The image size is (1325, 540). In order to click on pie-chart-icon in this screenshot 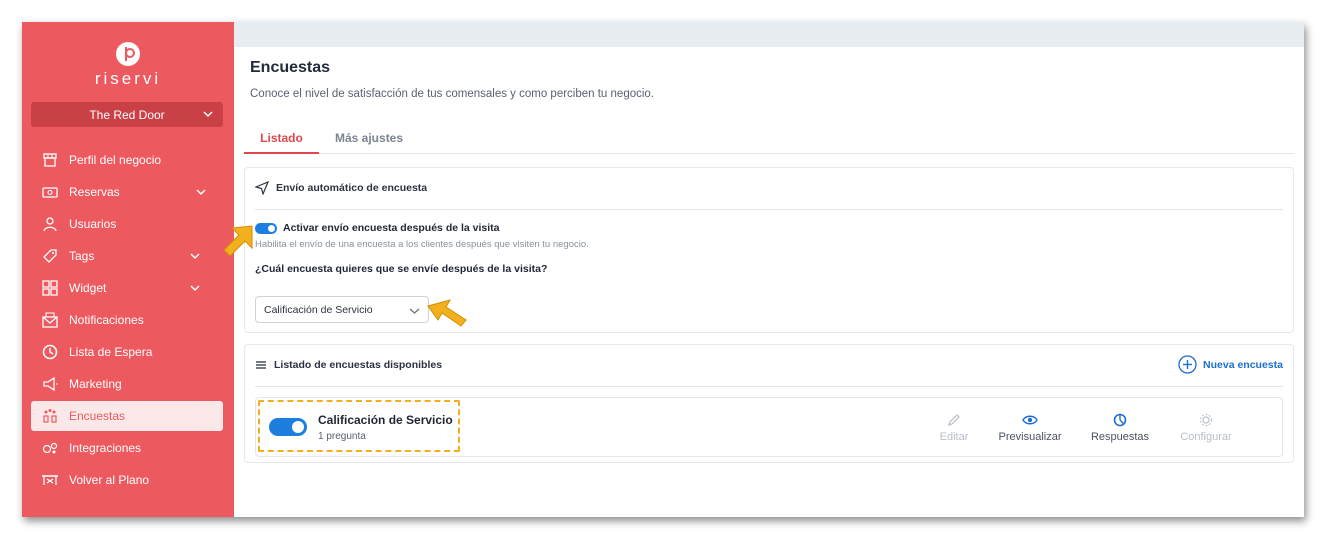, I will do `click(1120, 420)`.